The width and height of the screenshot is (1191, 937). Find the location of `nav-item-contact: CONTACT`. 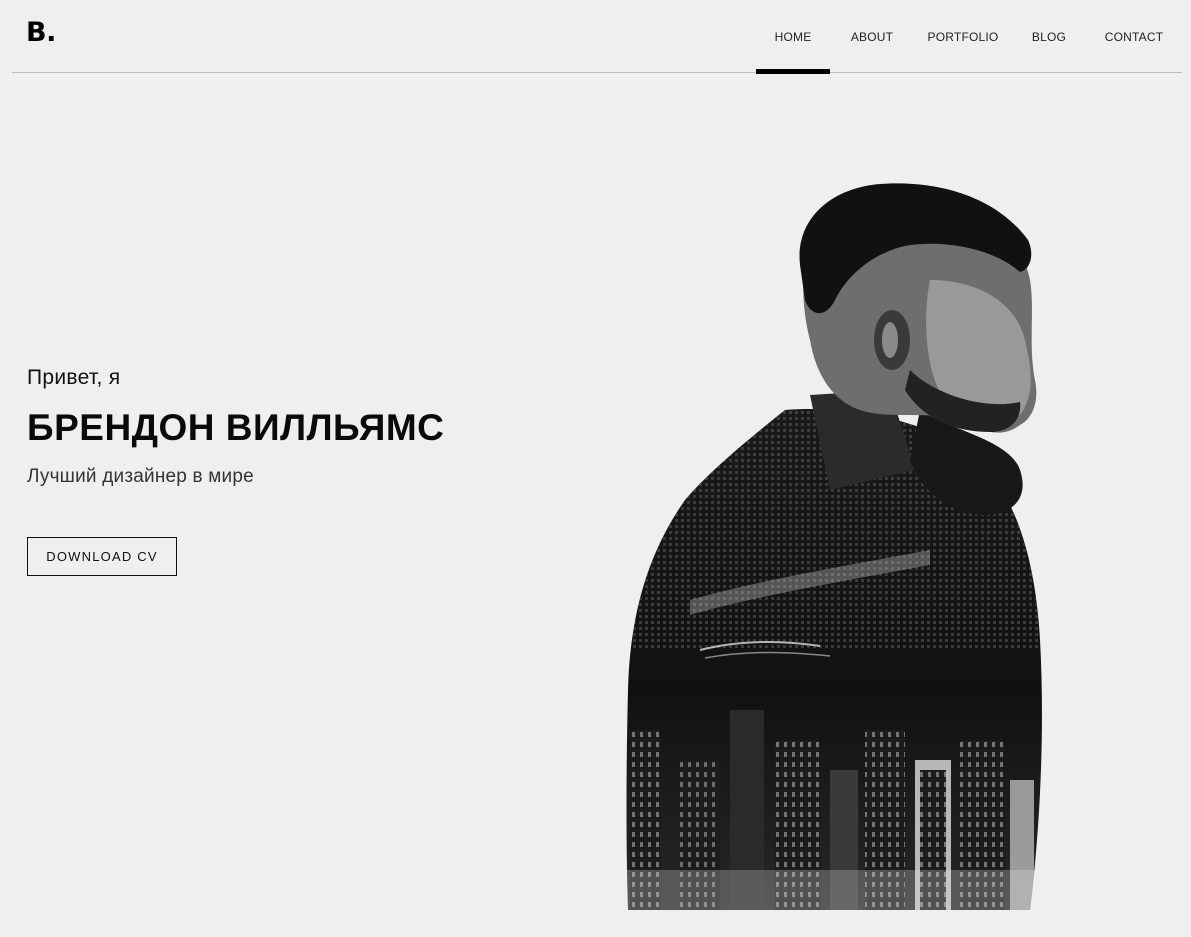

nav-item-contact: CONTACT is located at coordinates (1134, 36).